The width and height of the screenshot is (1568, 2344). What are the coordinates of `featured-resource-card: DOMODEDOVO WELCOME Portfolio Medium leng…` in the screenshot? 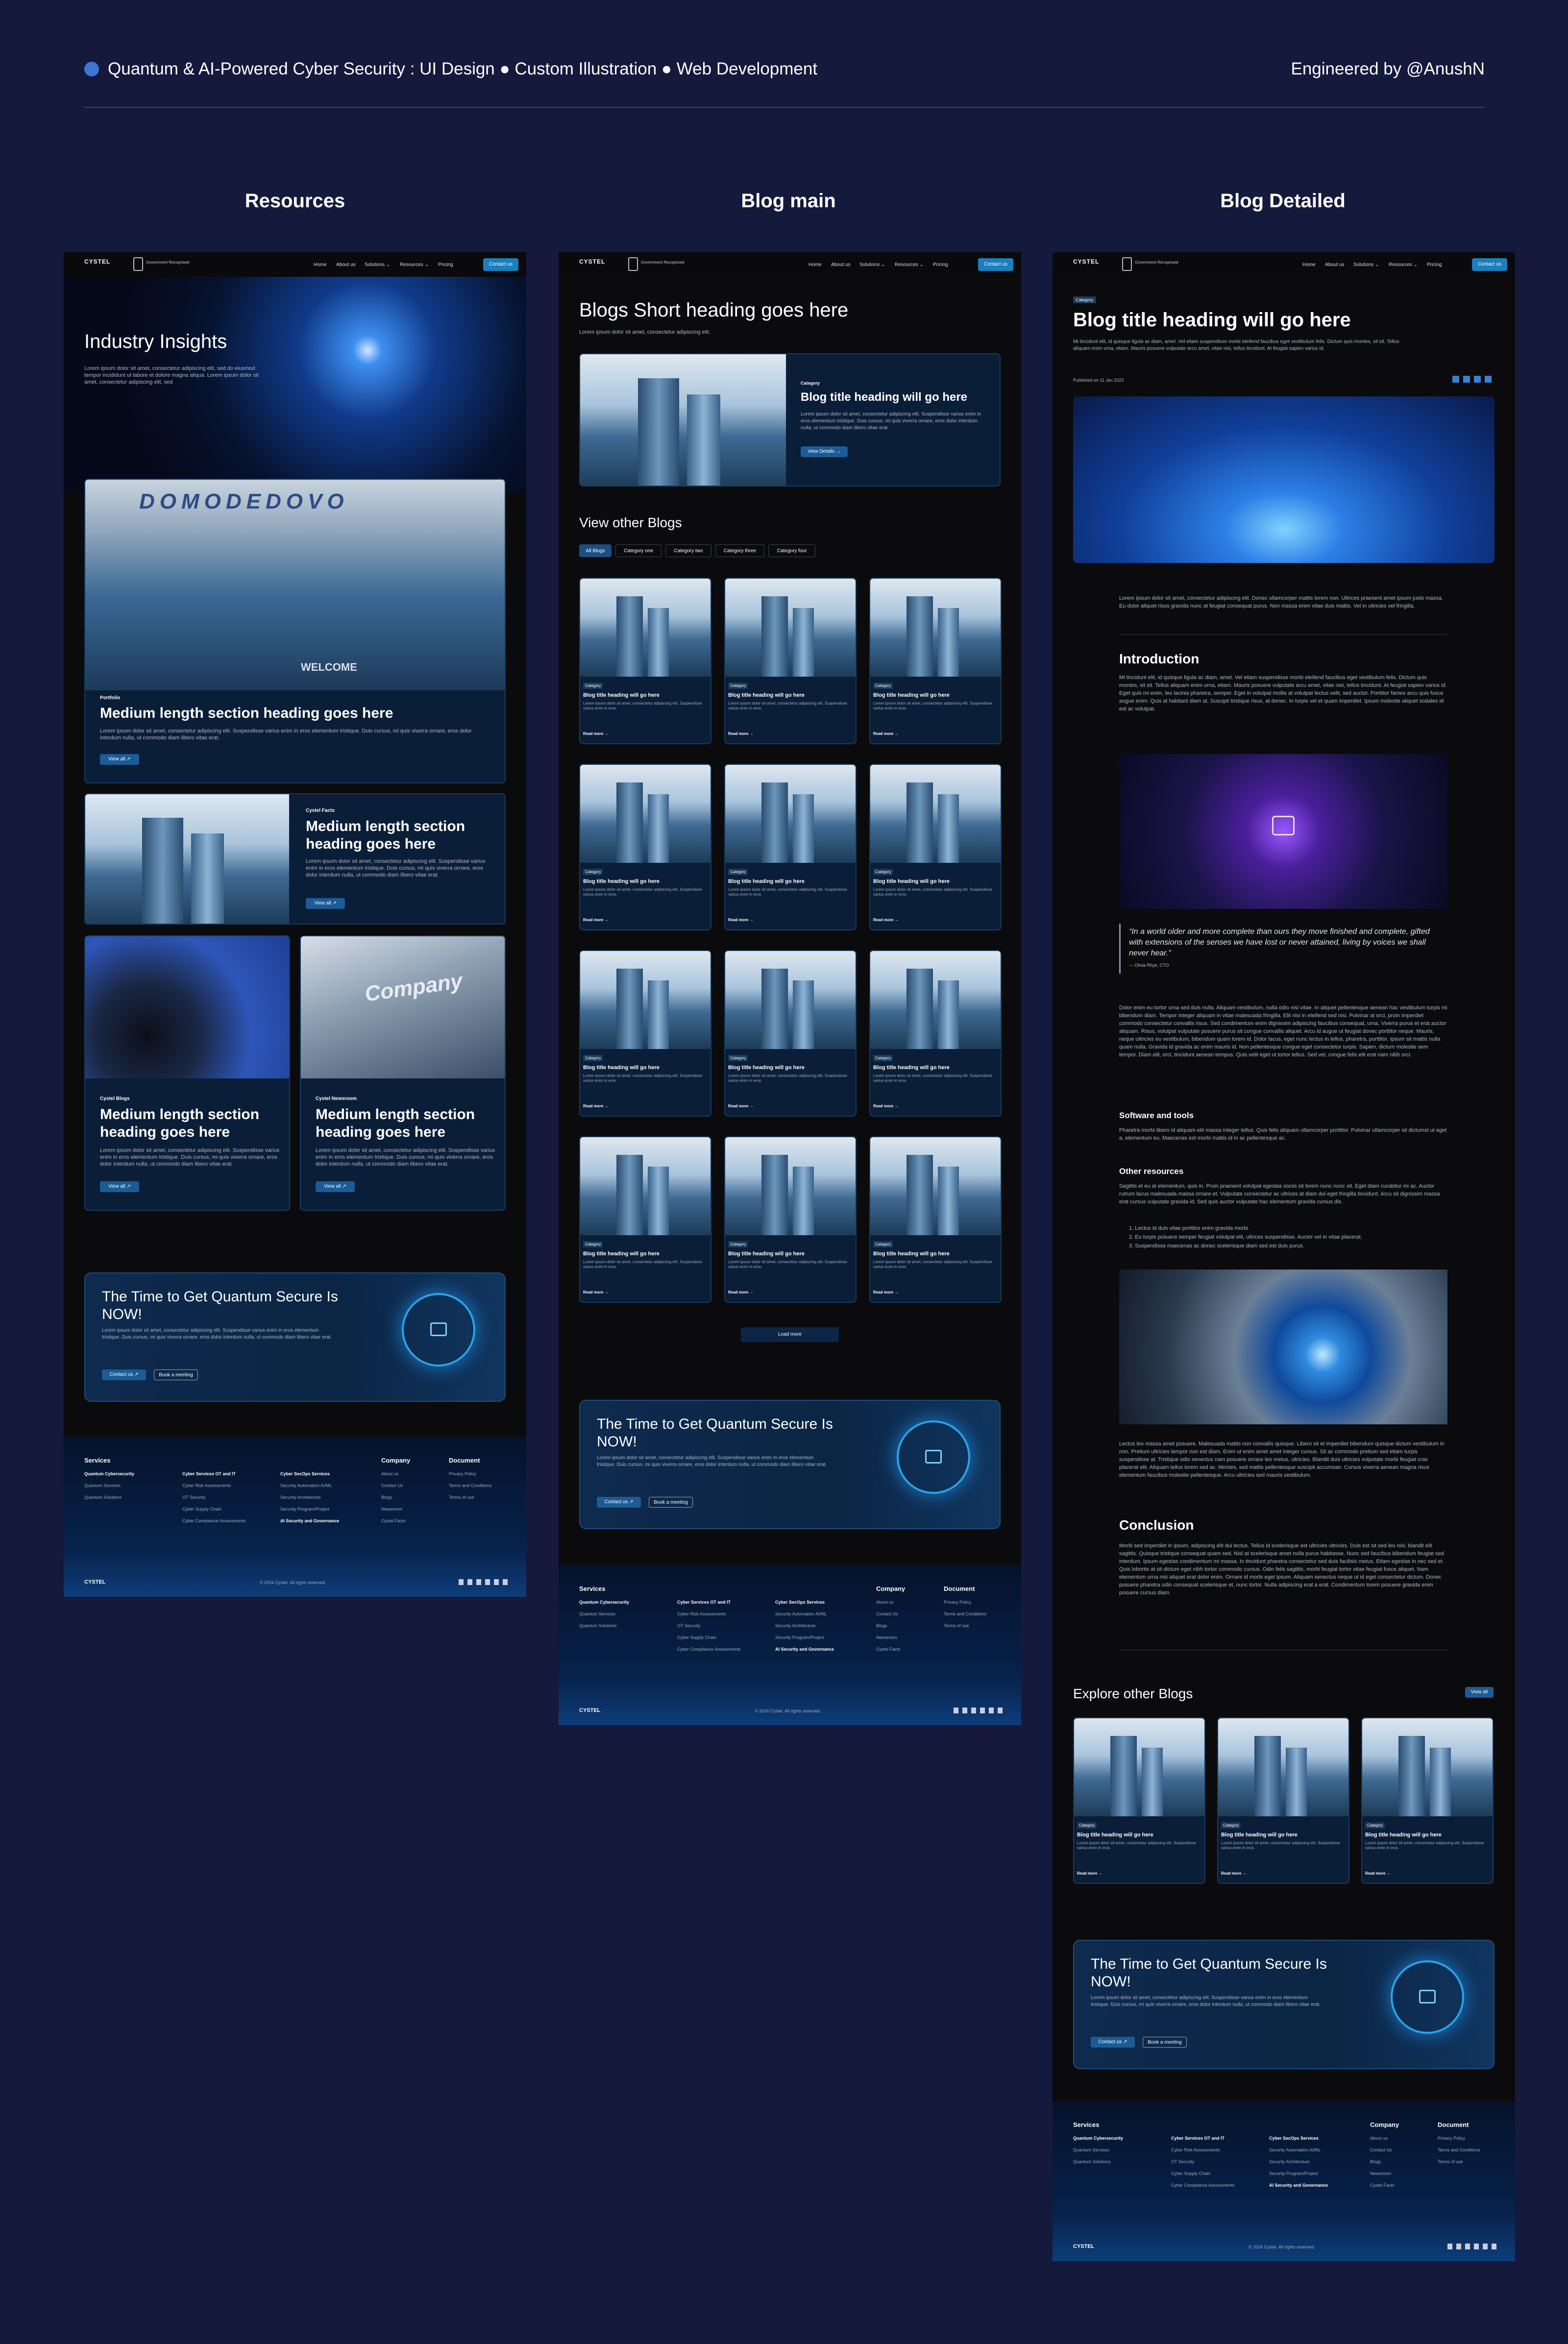 It's located at (295, 631).